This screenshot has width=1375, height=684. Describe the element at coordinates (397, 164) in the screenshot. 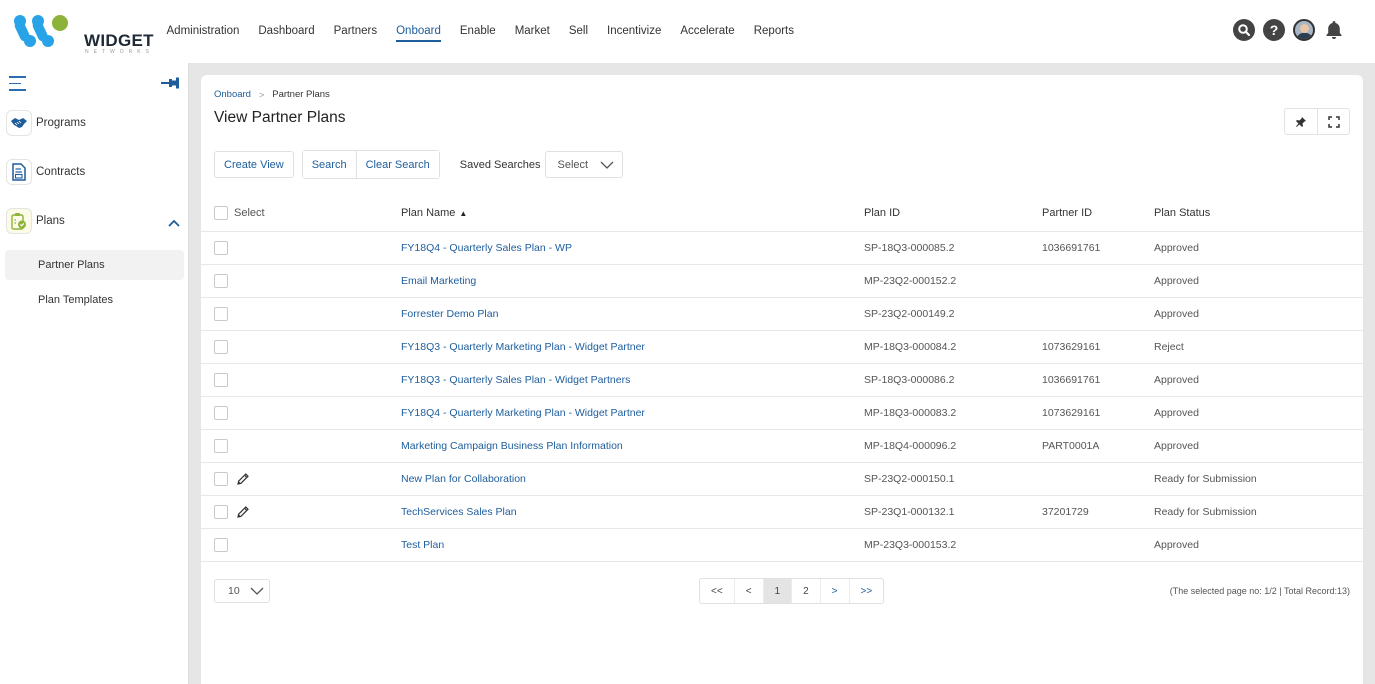

I see `clear-search-button: Clear Search` at that location.